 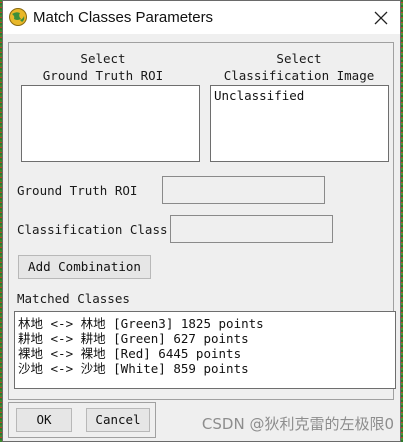 What do you see at coordinates (18, 17) in the screenshot?
I see `envi-globe-icon` at bounding box center [18, 17].